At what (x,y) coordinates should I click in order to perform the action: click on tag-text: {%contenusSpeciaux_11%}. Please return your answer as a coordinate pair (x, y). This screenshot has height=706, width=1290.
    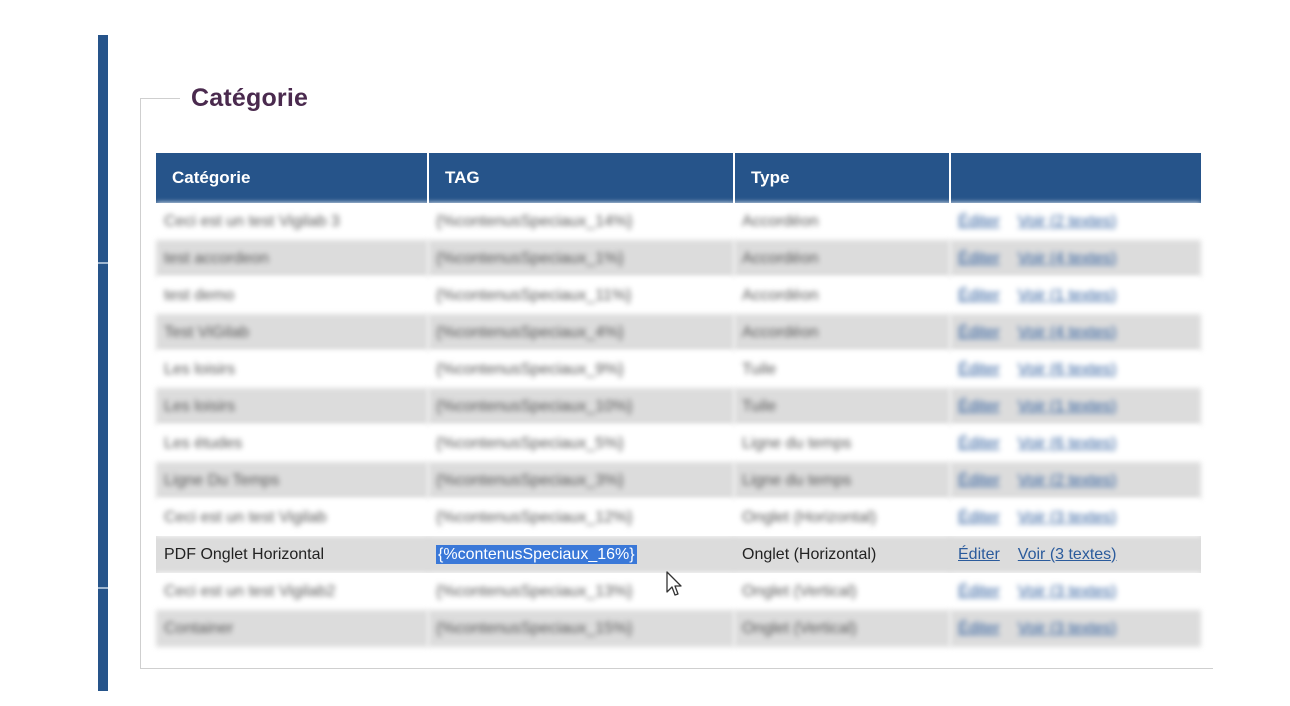
    Looking at the image, I should click on (534, 295).